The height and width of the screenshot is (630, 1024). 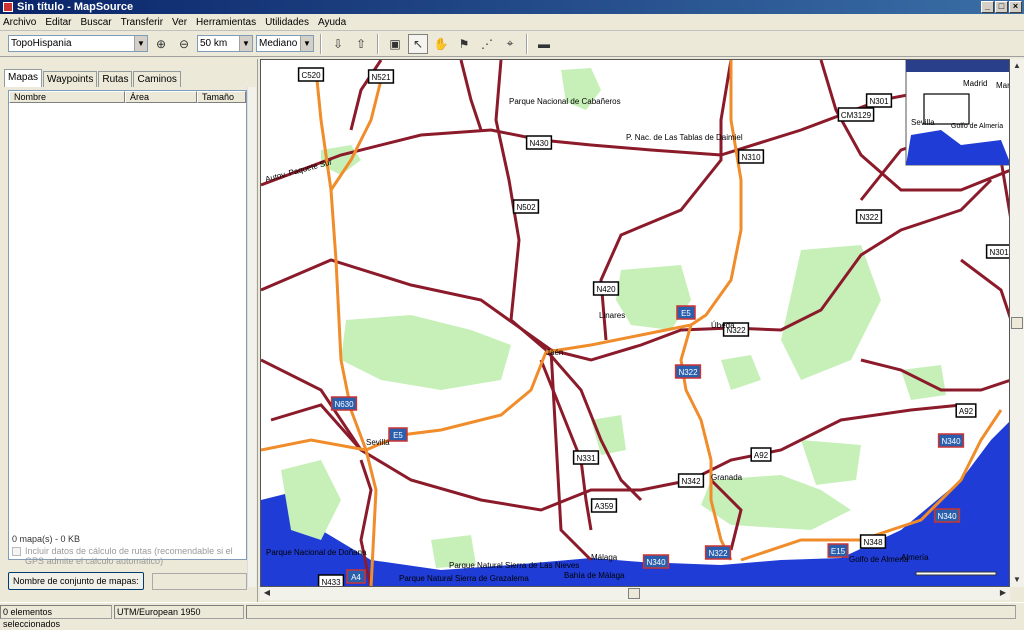 I want to click on window-title: Sin título - MapSource, so click(x=75, y=7).